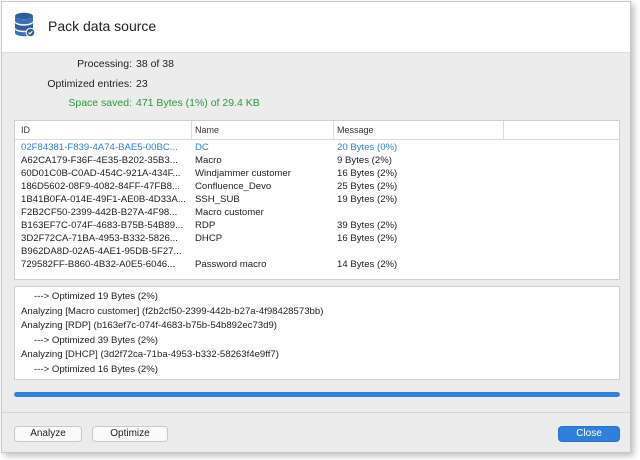  What do you see at coordinates (316, 412) in the screenshot?
I see `footer-divider` at bounding box center [316, 412].